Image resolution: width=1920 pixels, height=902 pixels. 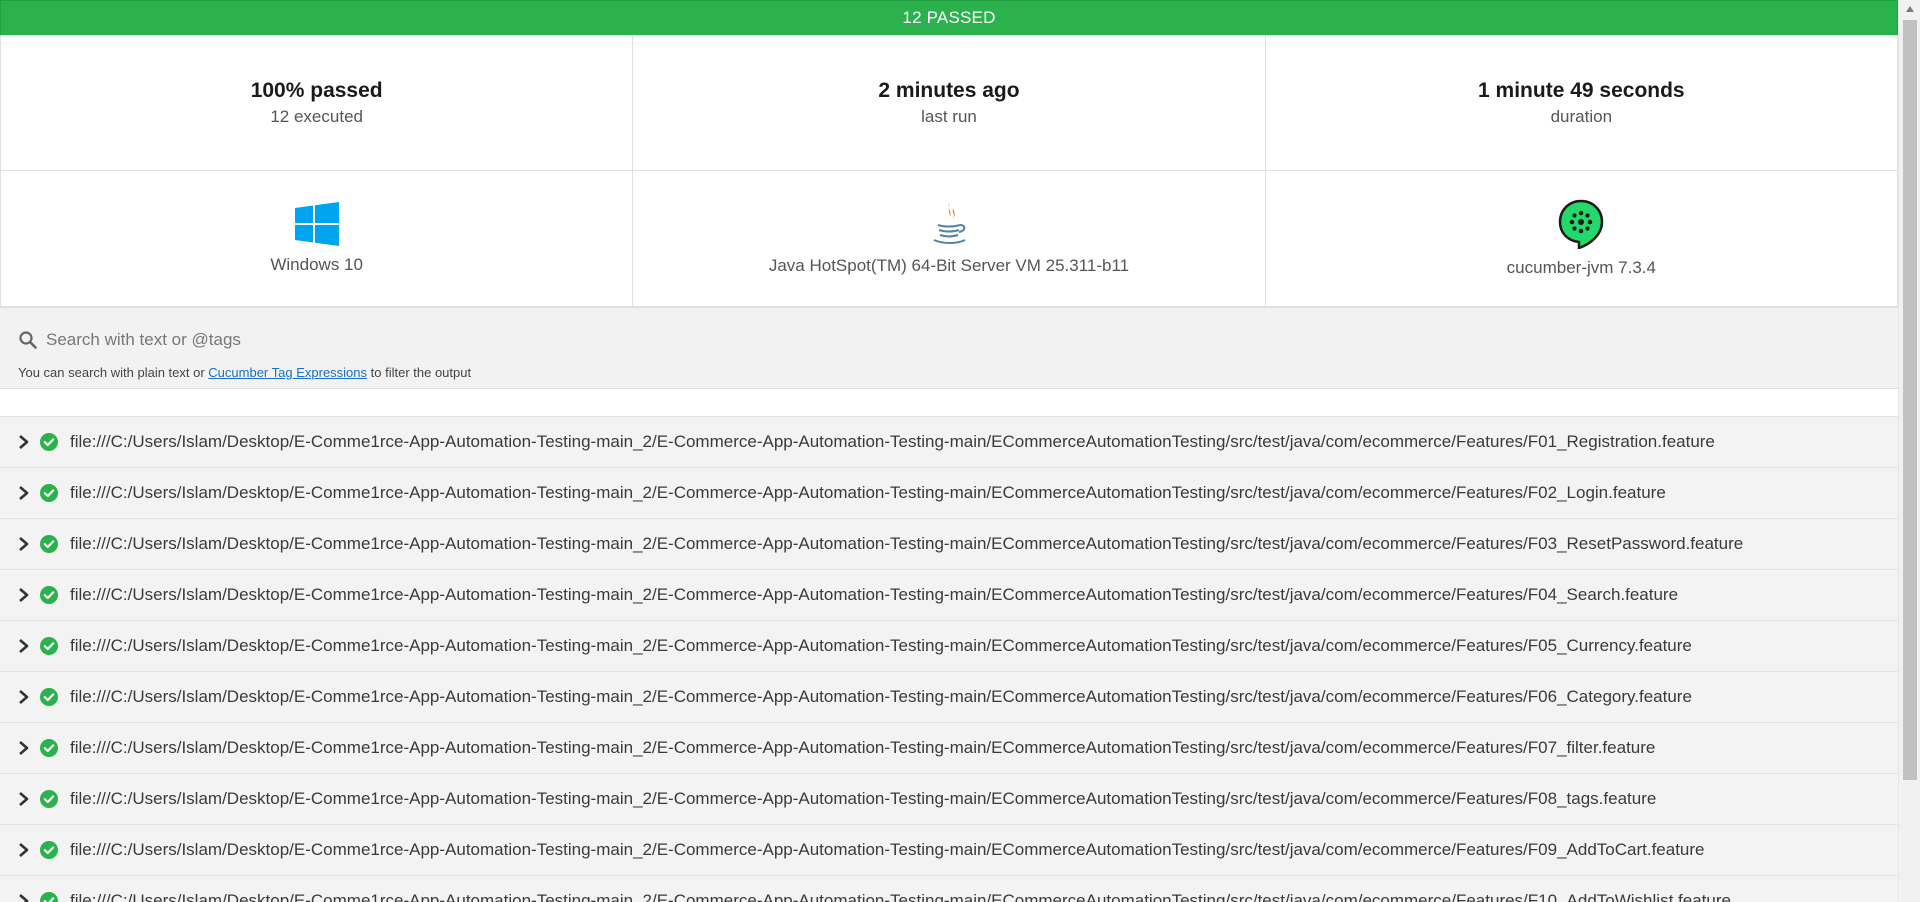 What do you see at coordinates (1581, 90) in the screenshot?
I see `stat-duration-value: 1 minute 49 seconds` at bounding box center [1581, 90].